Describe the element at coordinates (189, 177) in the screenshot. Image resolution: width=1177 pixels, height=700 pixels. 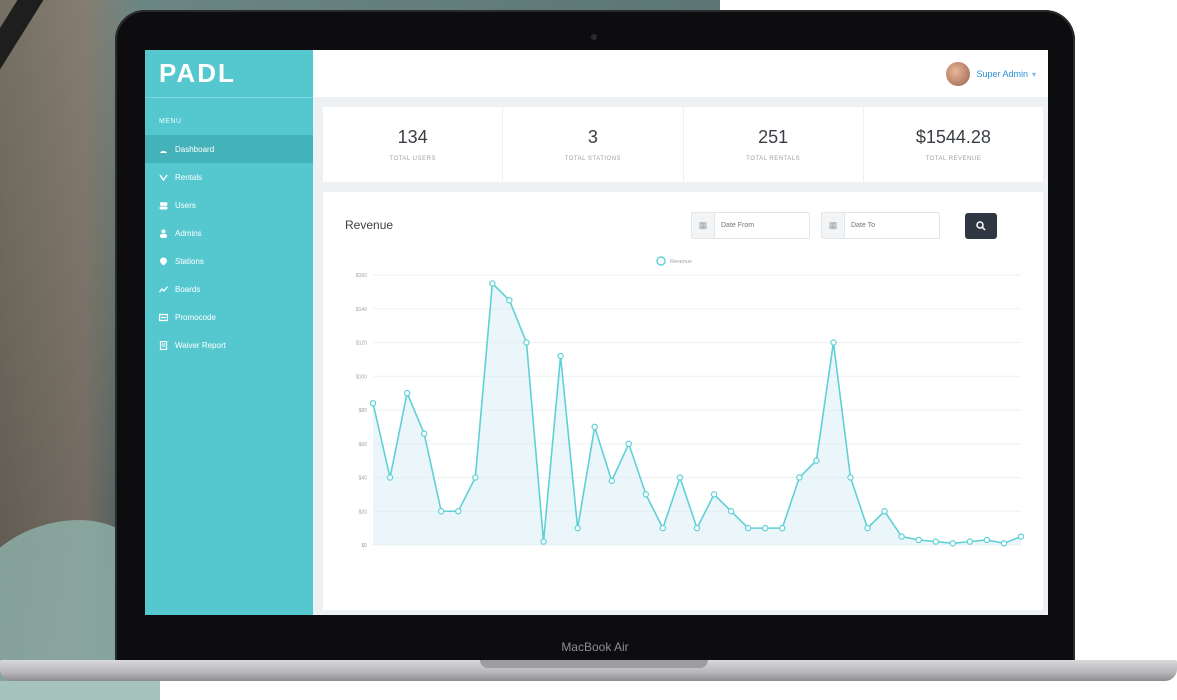
I see `sidebar-item-label: Rentals` at that location.